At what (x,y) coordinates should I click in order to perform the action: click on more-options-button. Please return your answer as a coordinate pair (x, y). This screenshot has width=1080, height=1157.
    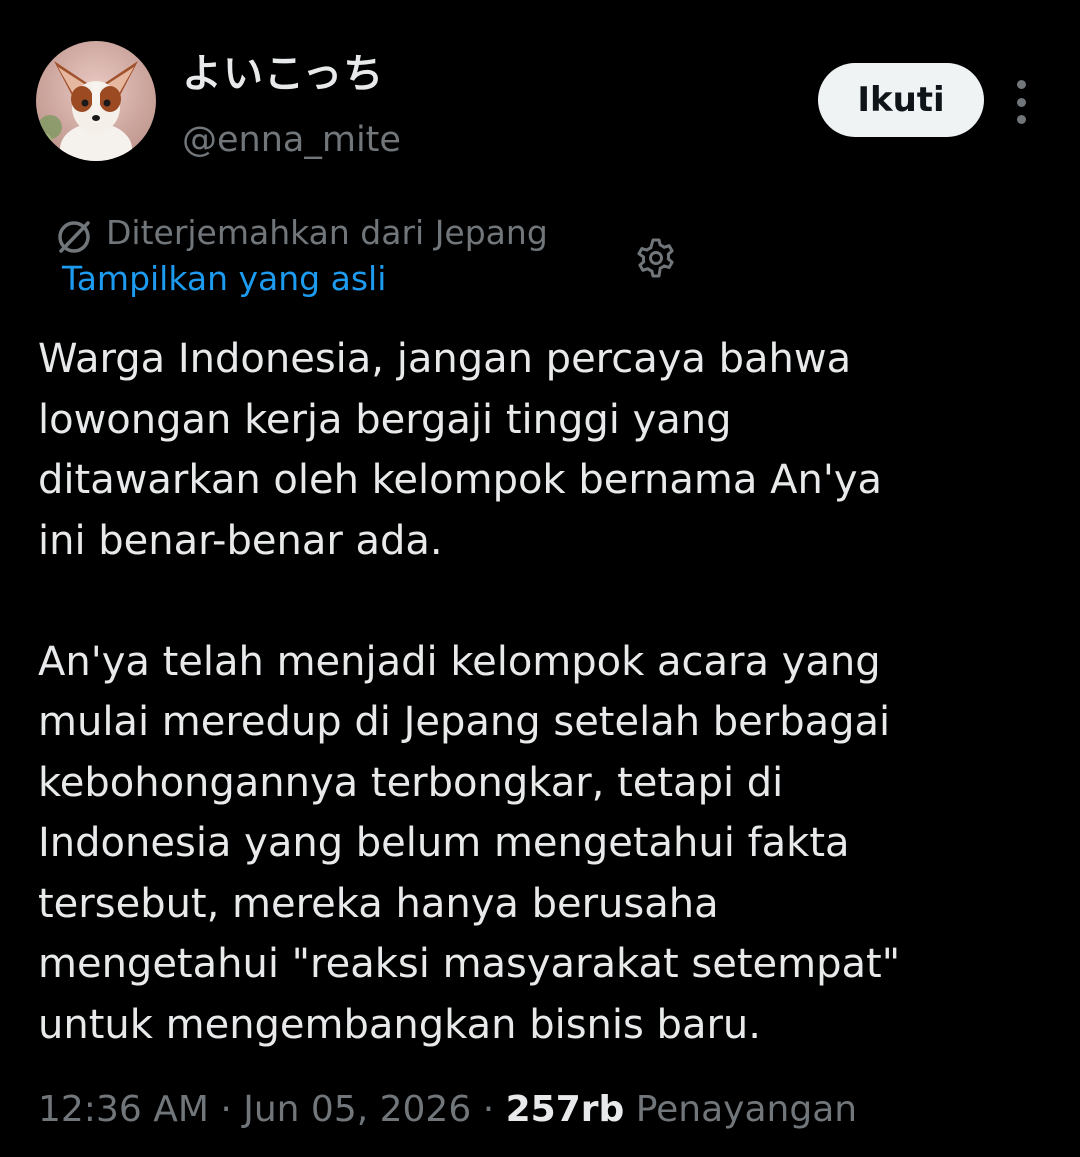
    Looking at the image, I should click on (1021, 102).